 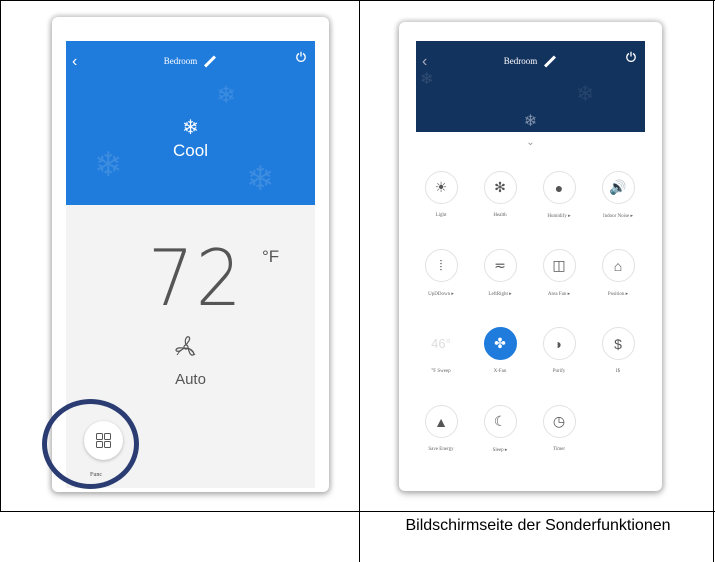 I want to click on feature-icon-i-icon: $, so click(x=618, y=343).